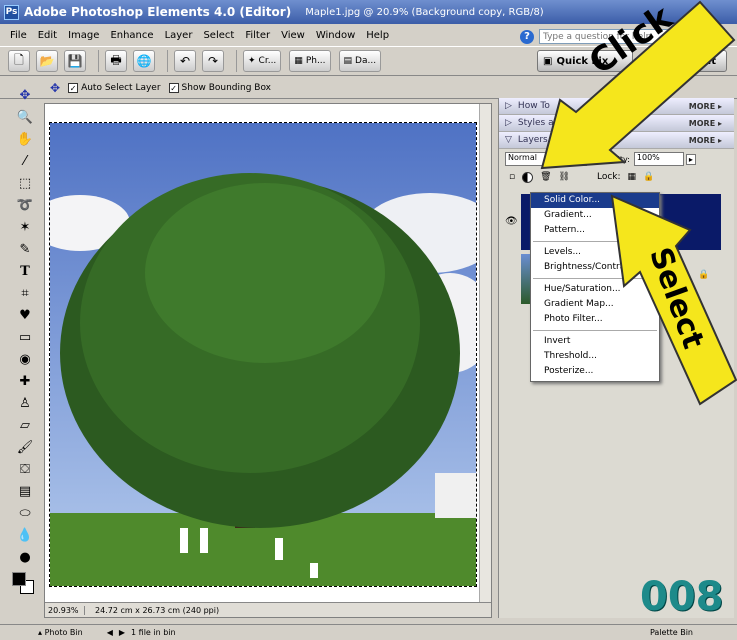 This screenshot has height=640, width=737. I want to click on palette-bin-label: Palette Bin, so click(671, 632).